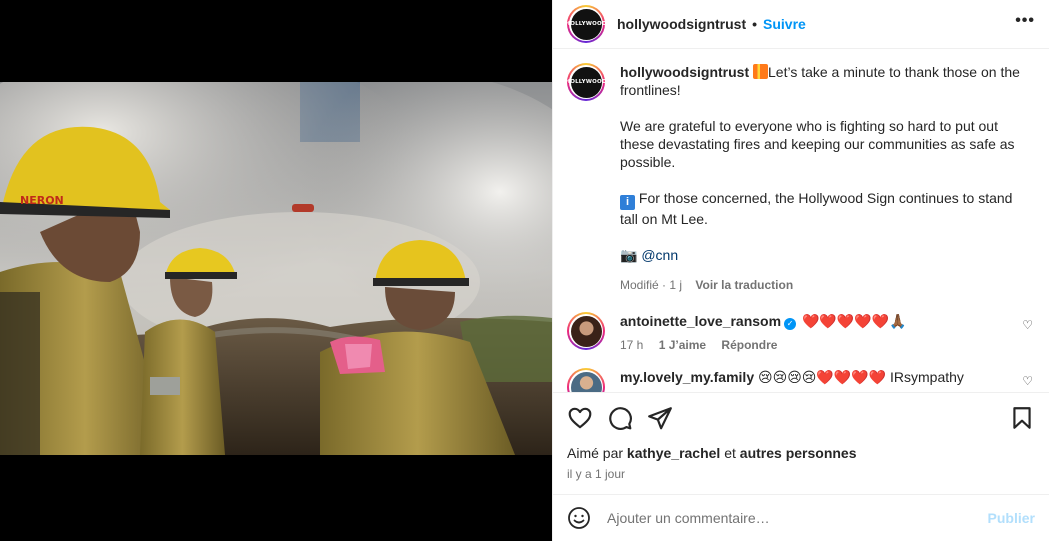 The width and height of the screenshot is (1049, 541). Describe the element at coordinates (824, 285) in the screenshot. I see `caption-meta: Modifié · 1 j Voir la traduction` at that location.